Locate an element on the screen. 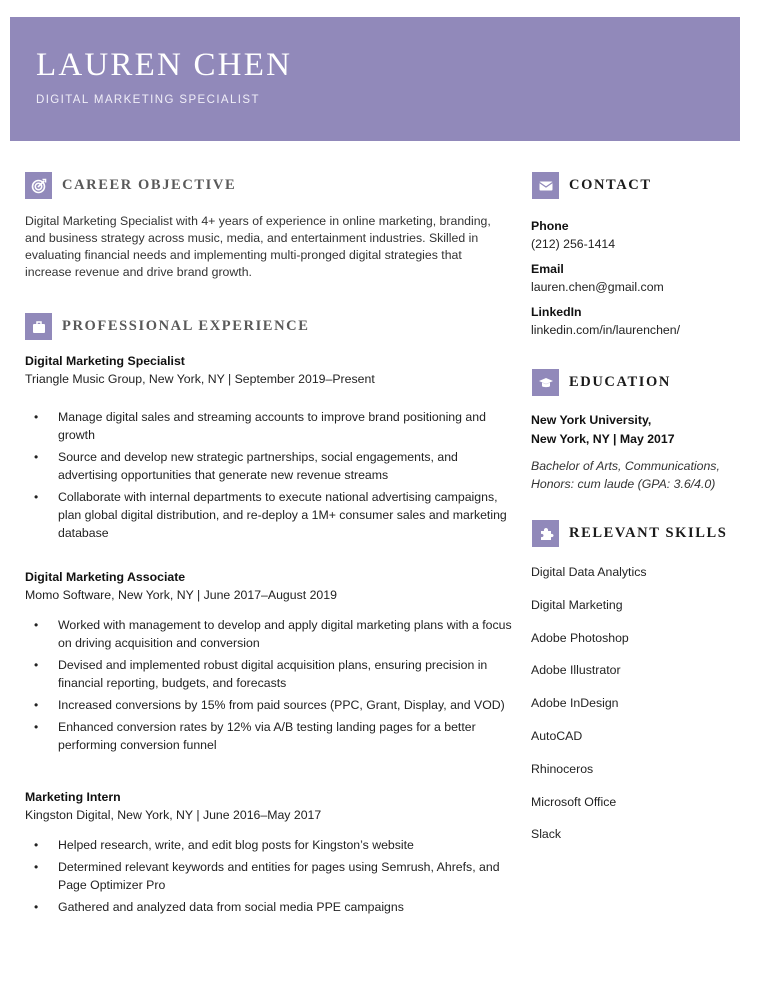 Image resolution: width=768 pixels, height=994 pixels. section-title: PROFESSIONAL EXPERIENCE is located at coordinates (186, 326).